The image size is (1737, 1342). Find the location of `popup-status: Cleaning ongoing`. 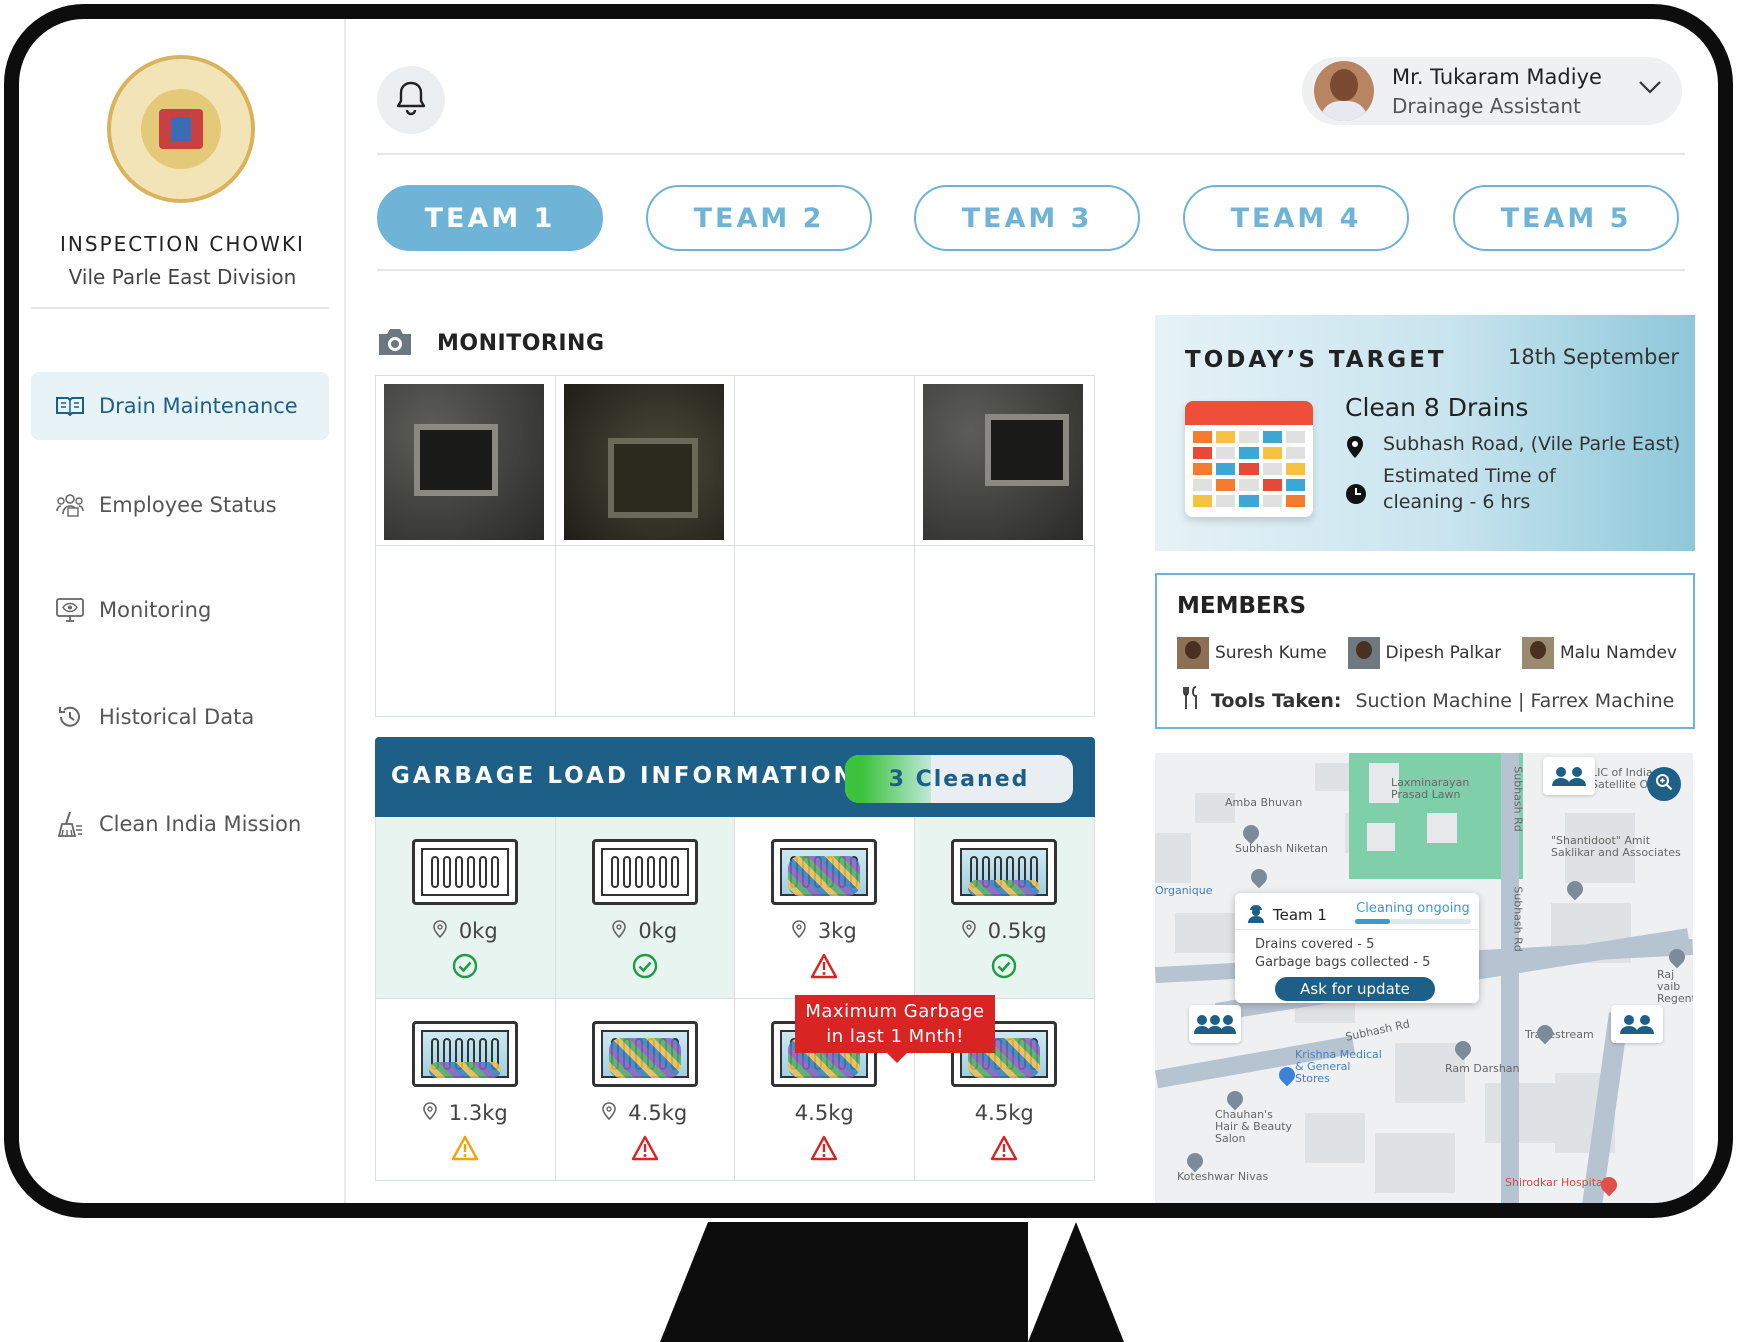

popup-status: Cleaning ongoing is located at coordinates (1413, 912).